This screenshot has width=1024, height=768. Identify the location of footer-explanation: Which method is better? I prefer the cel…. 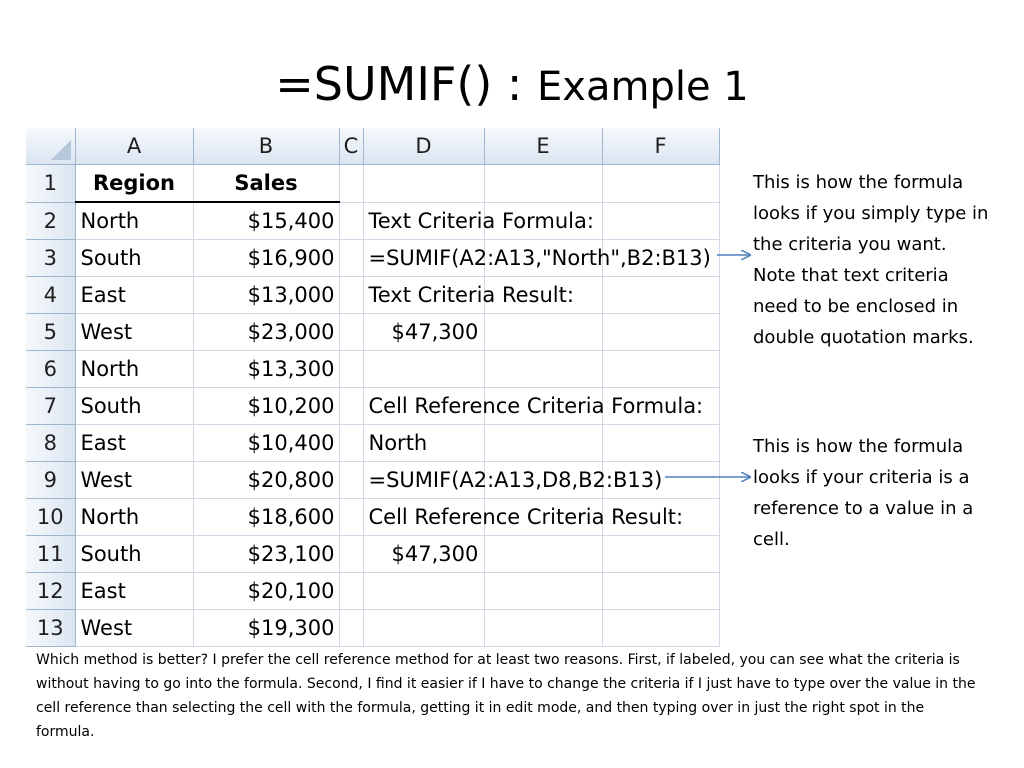
(506, 696).